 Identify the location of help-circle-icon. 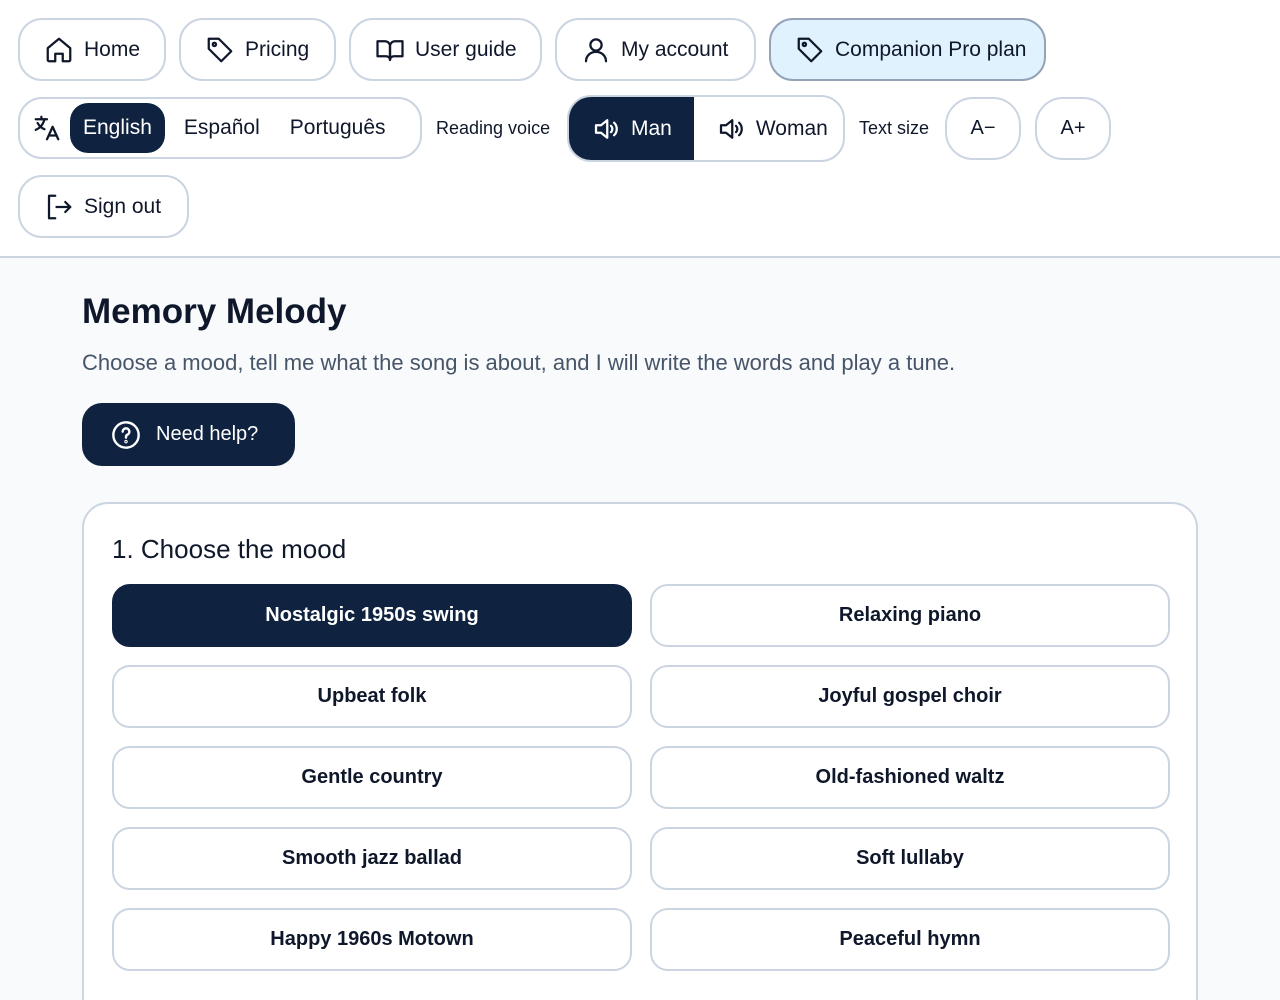
(126, 435).